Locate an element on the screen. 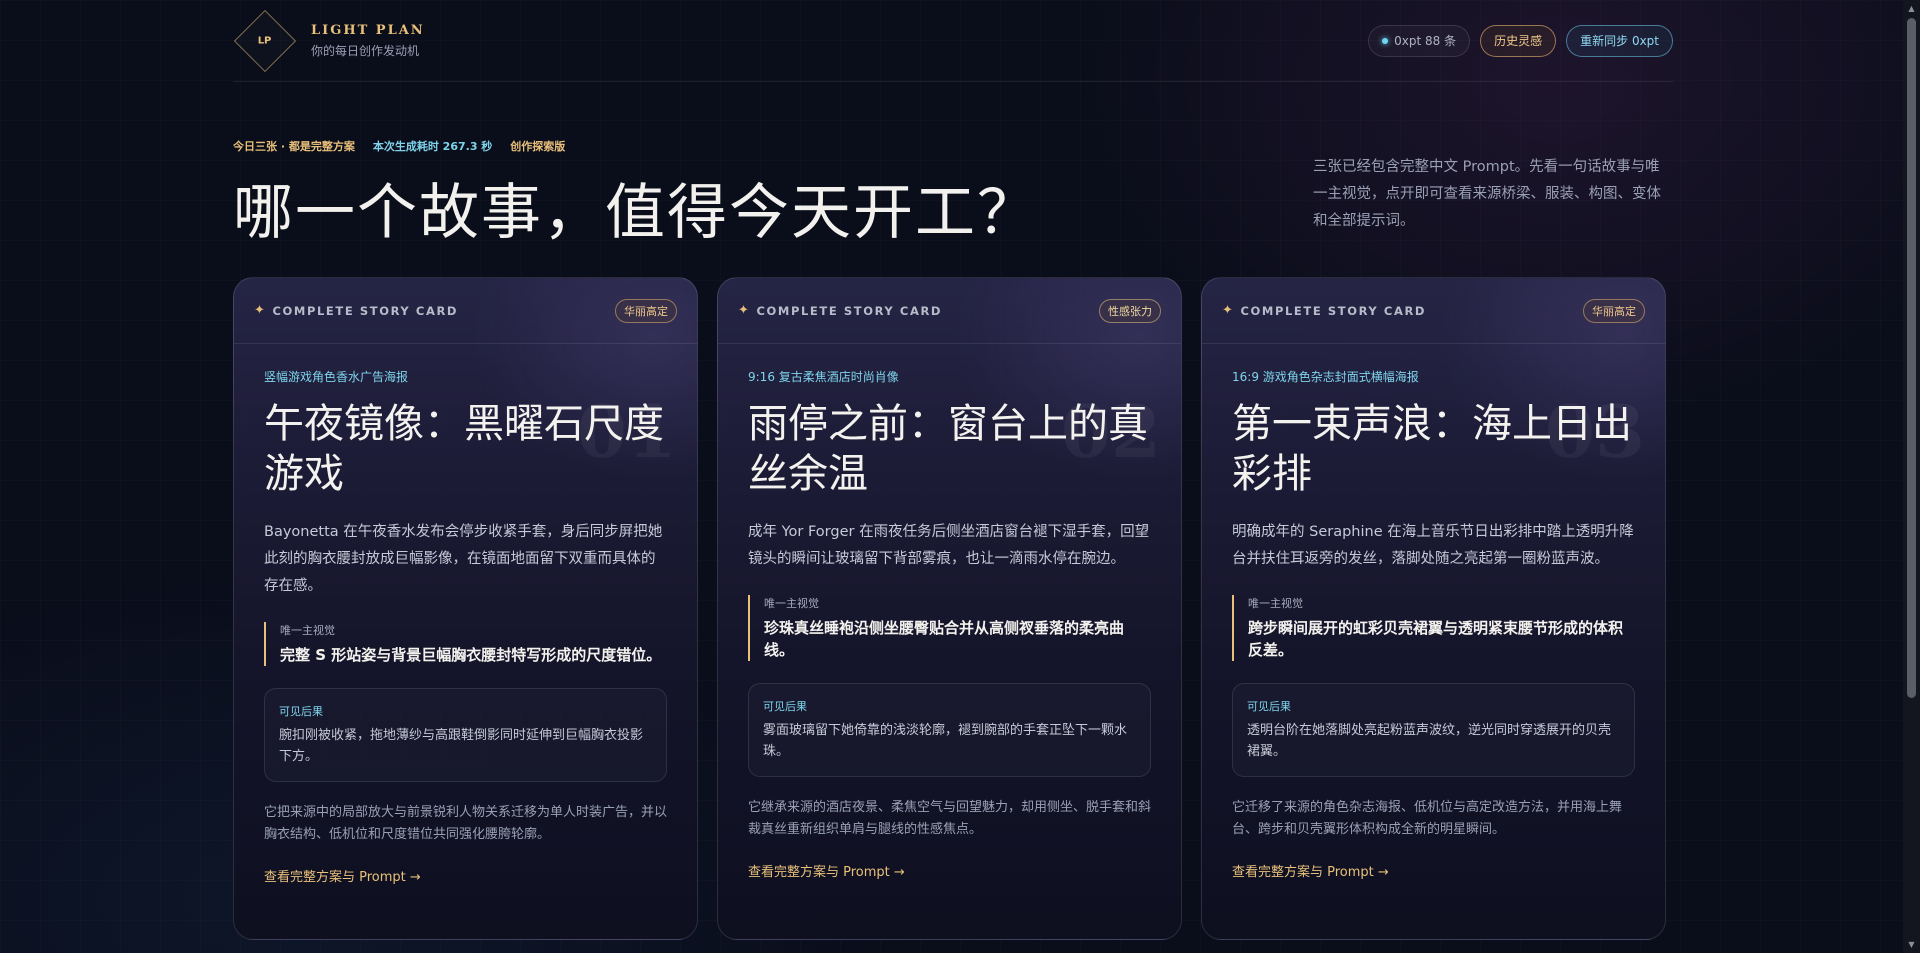 The image size is (1920, 953). main-visual: 唯一主视觉 跨步瞬间展开的虹彩贝壳裙翼与透明紧束腰节形成的体积反差。 is located at coordinates (1433, 628).